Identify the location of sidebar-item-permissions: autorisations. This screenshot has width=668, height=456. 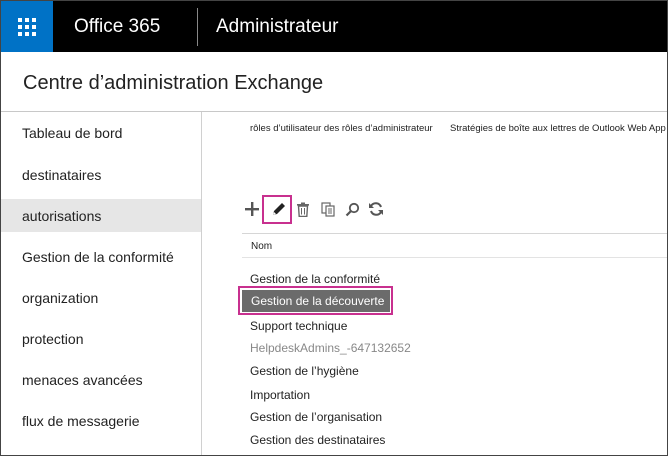
(101, 215).